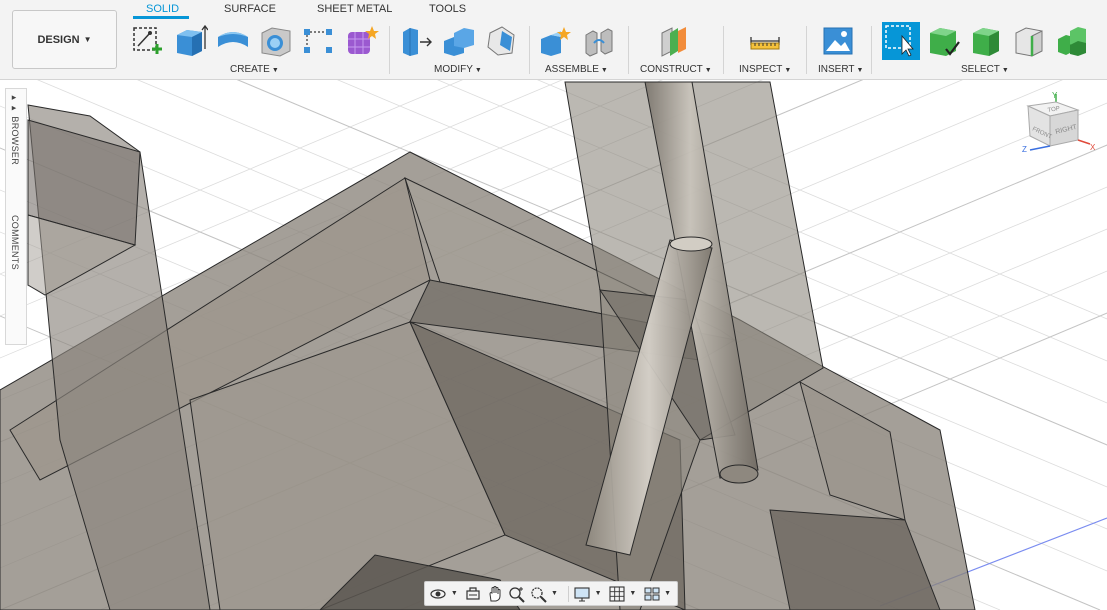  Describe the element at coordinates (162, 9) in the screenshot. I see `tab-solid: SOLID` at that location.